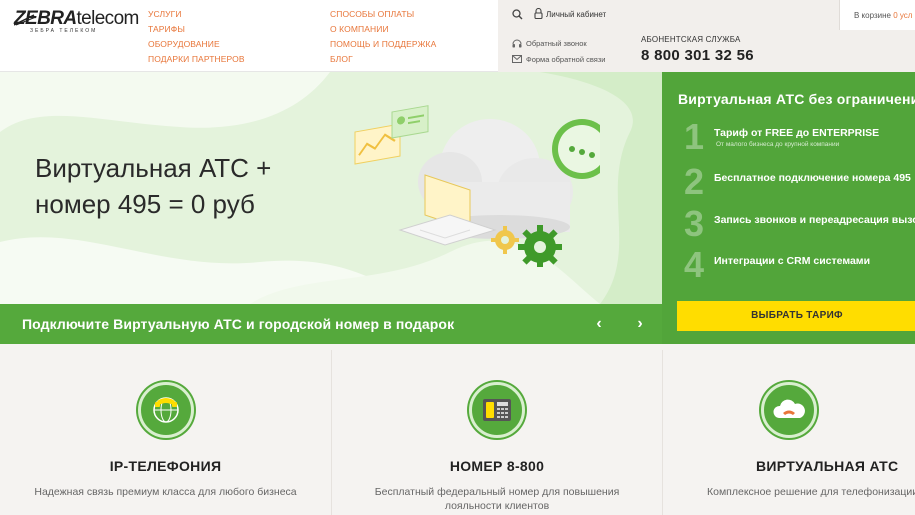 This screenshot has height=515, width=915. I want to click on callback-link: Обратный звонок, so click(556, 43).